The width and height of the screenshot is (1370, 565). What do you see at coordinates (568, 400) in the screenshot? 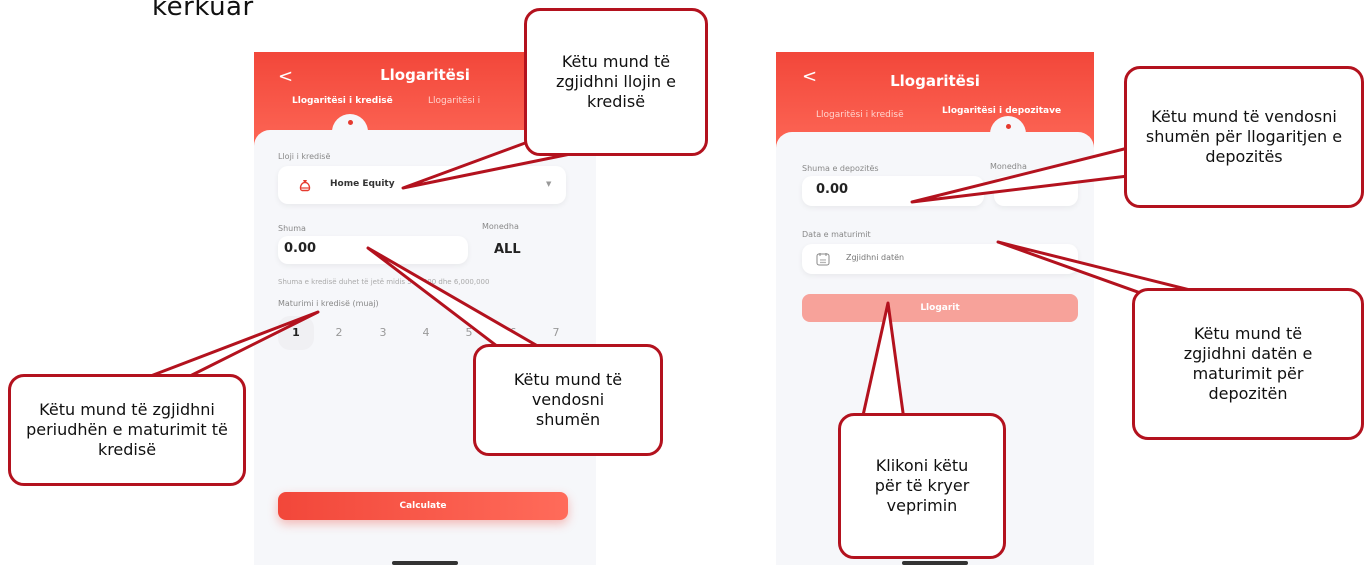
I see `callout-amount: Këtu mund të vendosni shumën` at bounding box center [568, 400].